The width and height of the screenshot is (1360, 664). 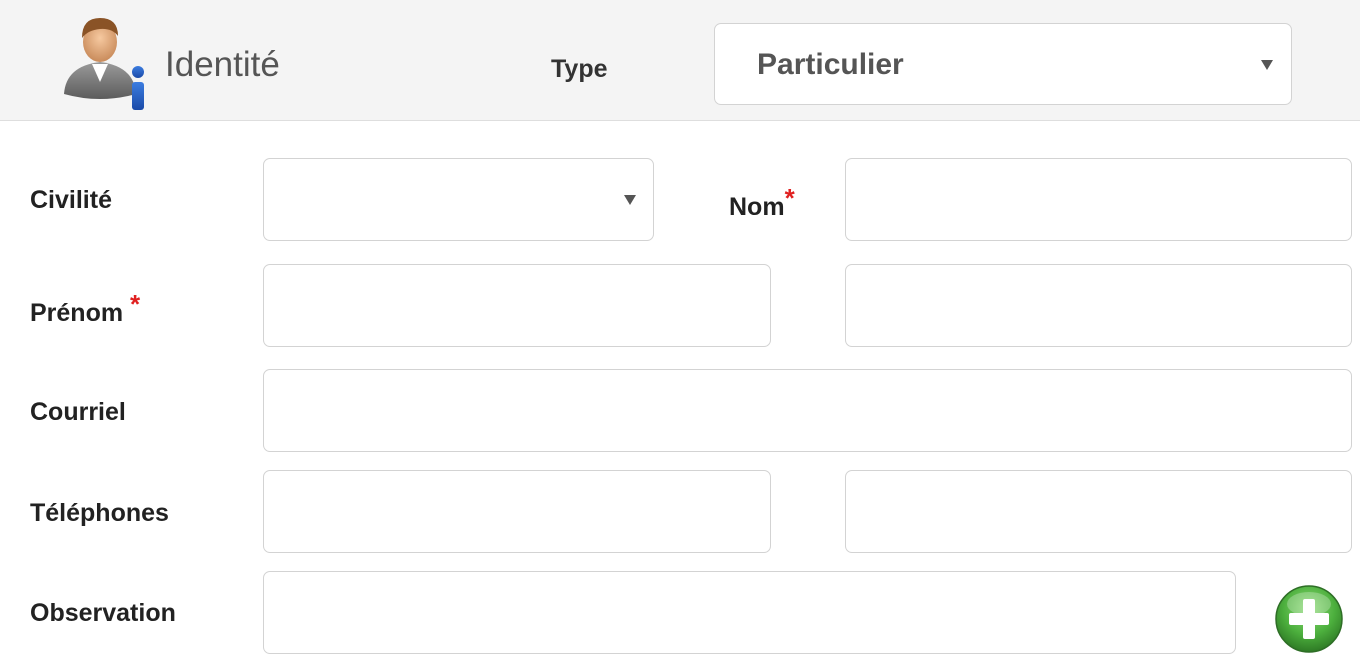 What do you see at coordinates (99, 513) in the screenshot?
I see `telephones-label: Téléphones` at bounding box center [99, 513].